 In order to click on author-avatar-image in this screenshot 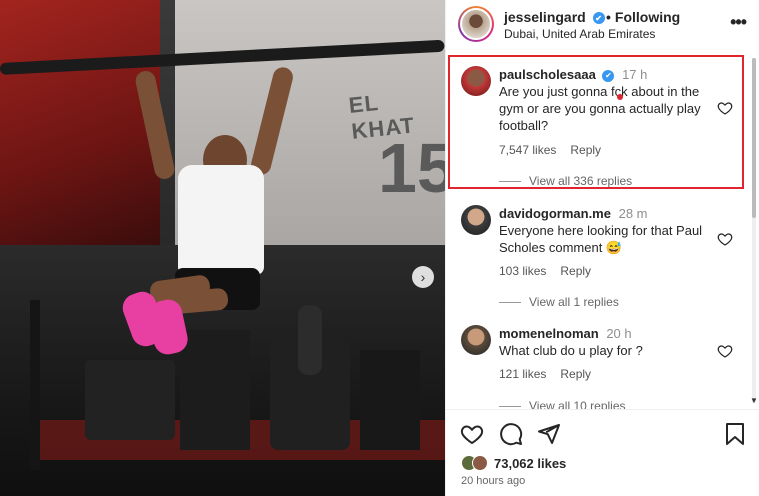, I will do `click(476, 24)`.